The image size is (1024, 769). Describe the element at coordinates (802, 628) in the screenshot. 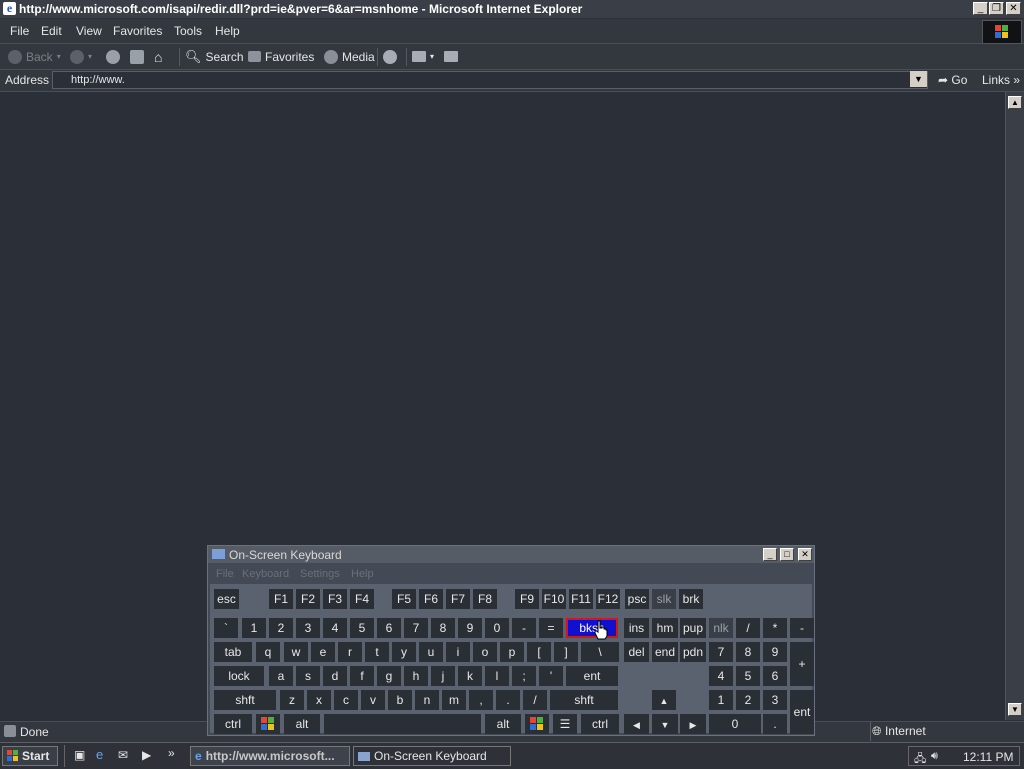

I see `key-num-20: -` at that location.